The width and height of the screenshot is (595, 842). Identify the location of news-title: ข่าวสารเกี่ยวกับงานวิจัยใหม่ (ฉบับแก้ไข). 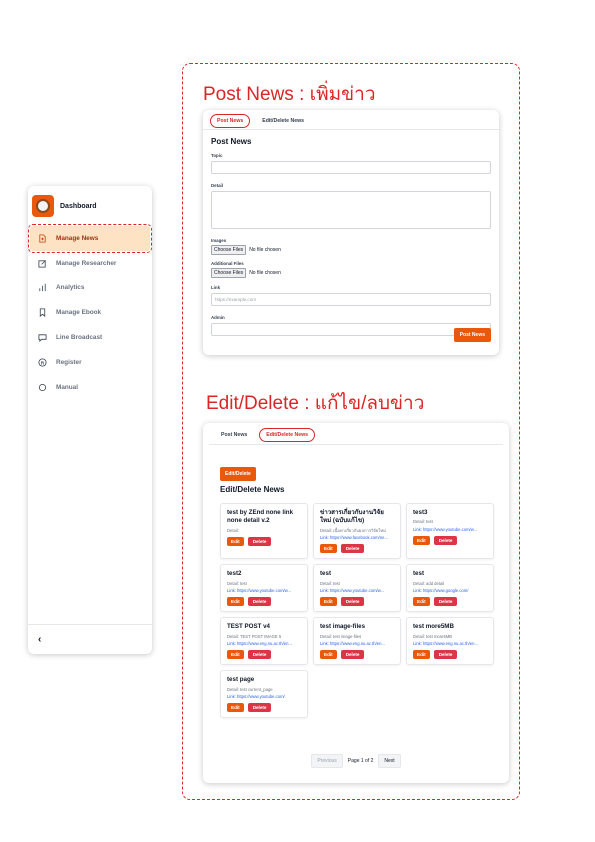
(352, 517).